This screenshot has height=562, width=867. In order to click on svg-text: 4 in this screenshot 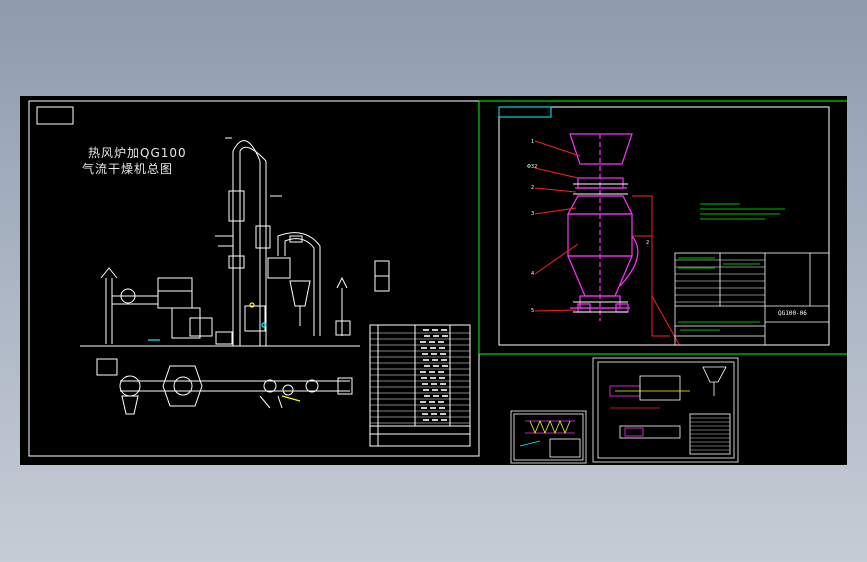, I will do `click(532, 274)`.